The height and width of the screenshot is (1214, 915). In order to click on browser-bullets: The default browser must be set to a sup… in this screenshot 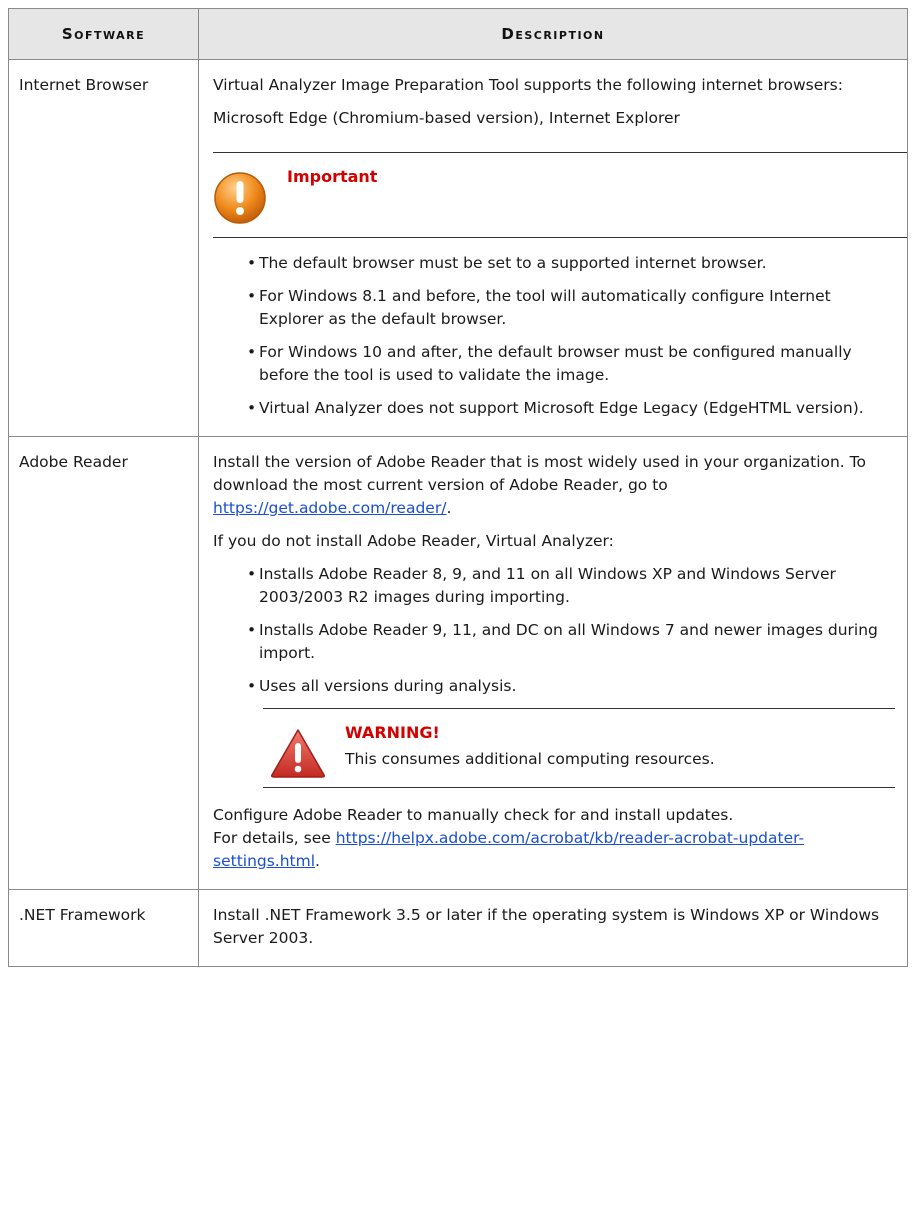, I will do `click(570, 336)`.